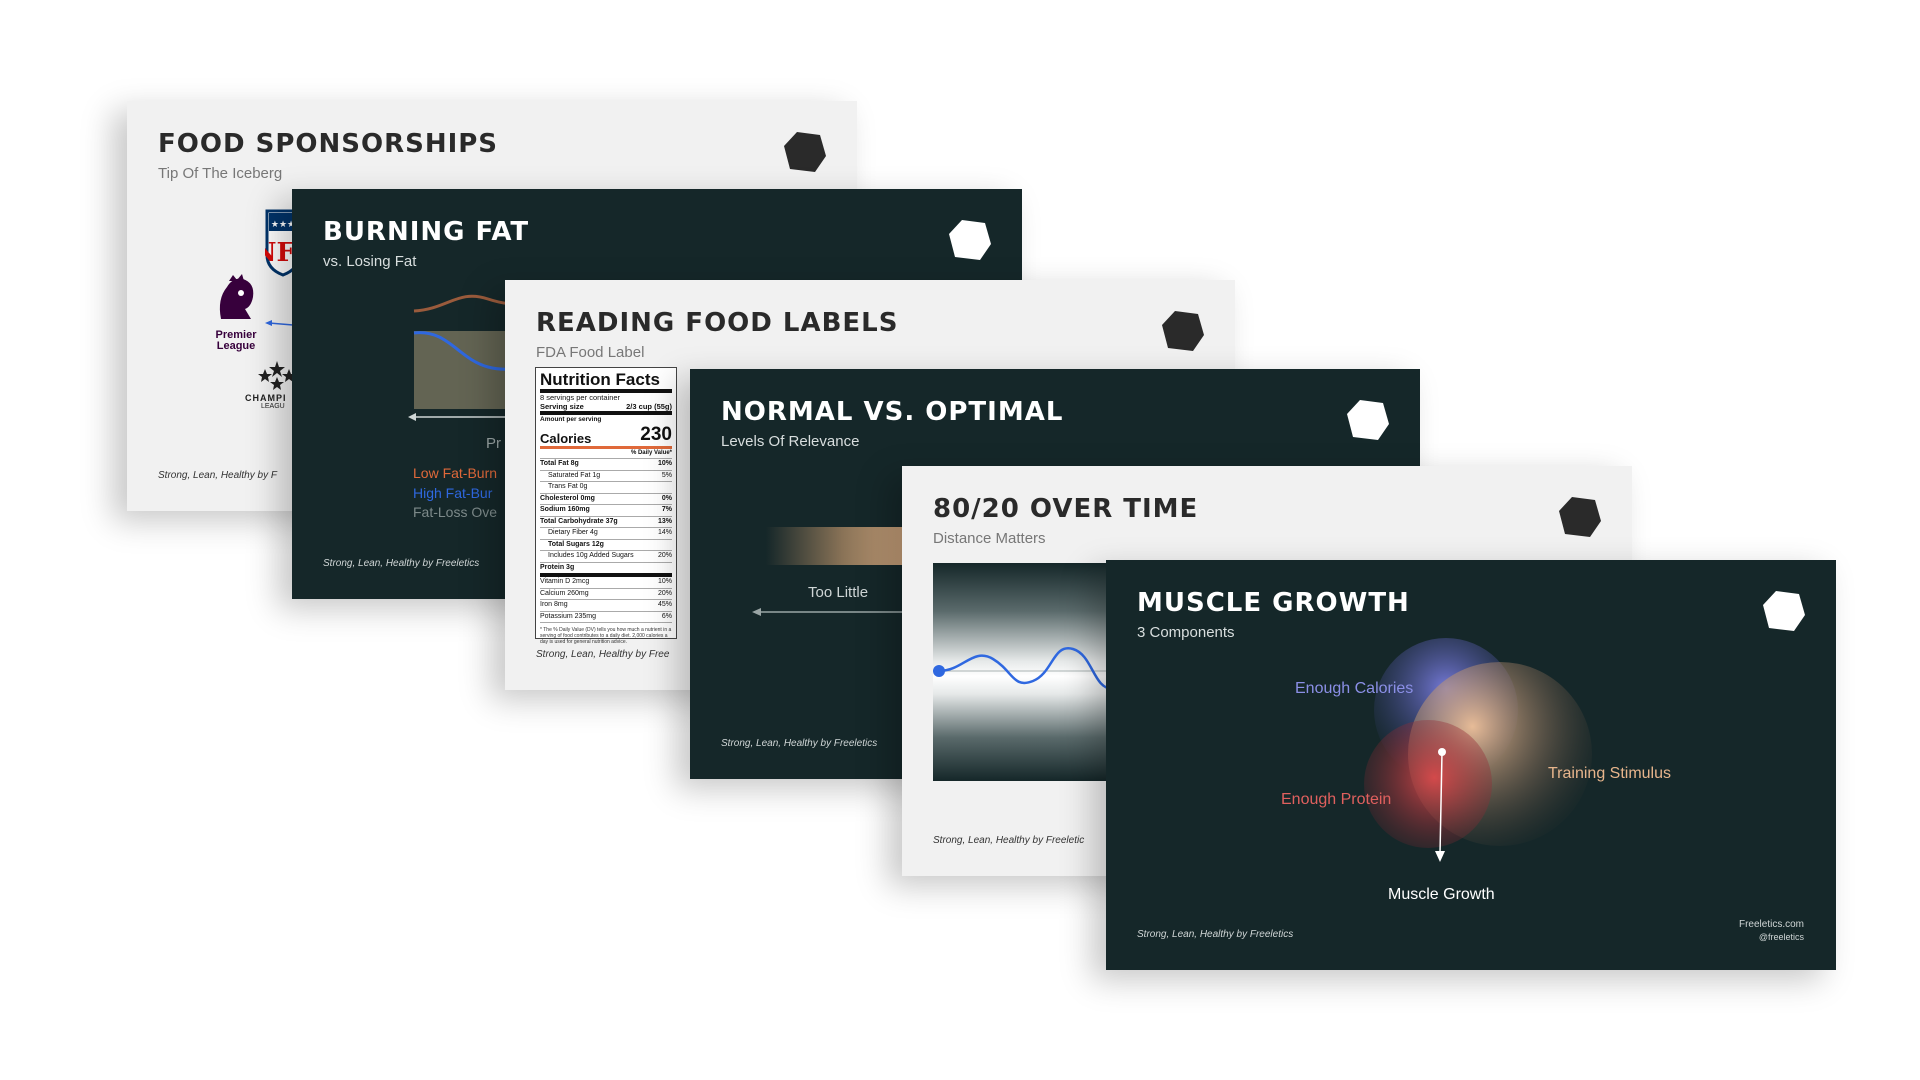 The width and height of the screenshot is (1920, 1080). Describe the element at coordinates (571, 419) in the screenshot. I see `amount-per-serving: Amount per serving` at that location.